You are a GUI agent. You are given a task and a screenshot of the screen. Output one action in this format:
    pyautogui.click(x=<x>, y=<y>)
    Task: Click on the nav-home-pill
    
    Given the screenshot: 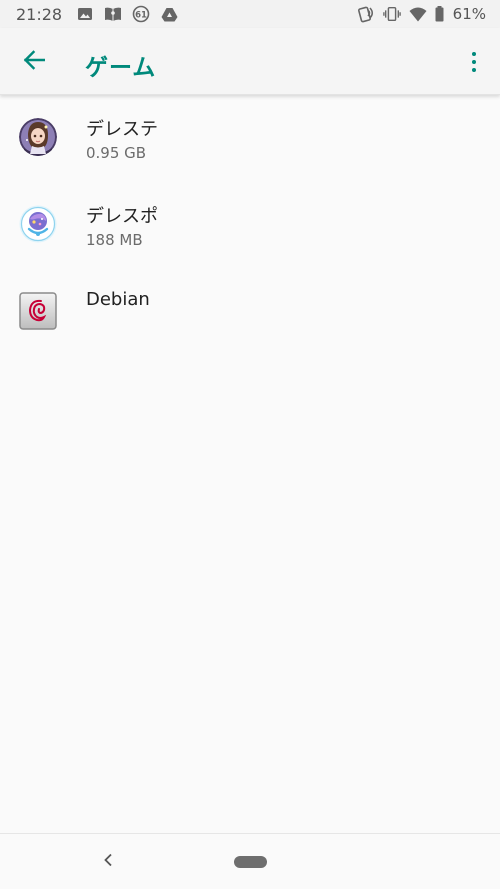 What is the action you would take?
    pyautogui.click(x=250, y=862)
    